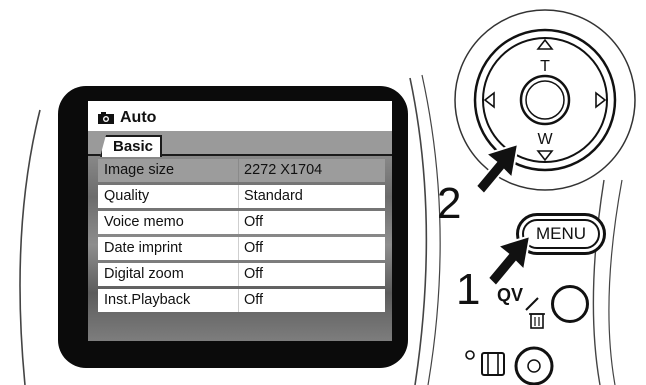 This screenshot has height=385, width=646. Describe the element at coordinates (241, 300) in the screenshot. I see `menu-row-inst-playback: Inst.Playback Off` at that location.